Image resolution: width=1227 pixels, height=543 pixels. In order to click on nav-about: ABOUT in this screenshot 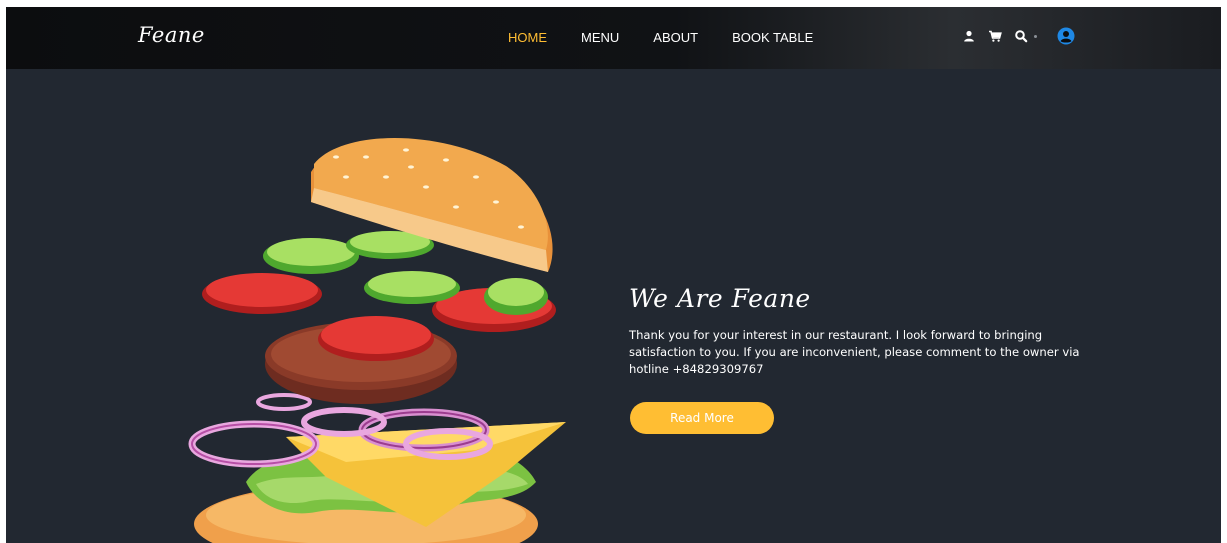, I will do `click(675, 37)`.